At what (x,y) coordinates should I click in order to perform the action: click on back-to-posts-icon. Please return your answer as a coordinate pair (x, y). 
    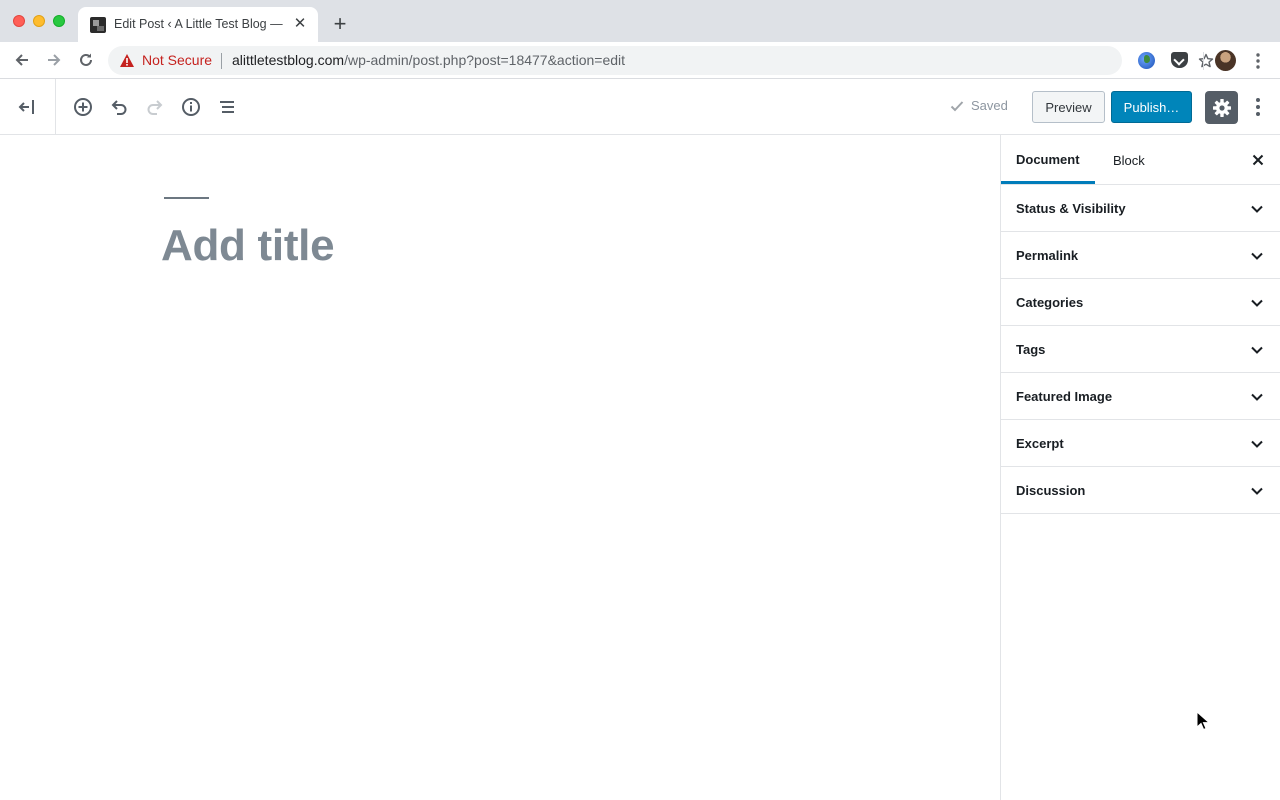
    Looking at the image, I should click on (26, 107).